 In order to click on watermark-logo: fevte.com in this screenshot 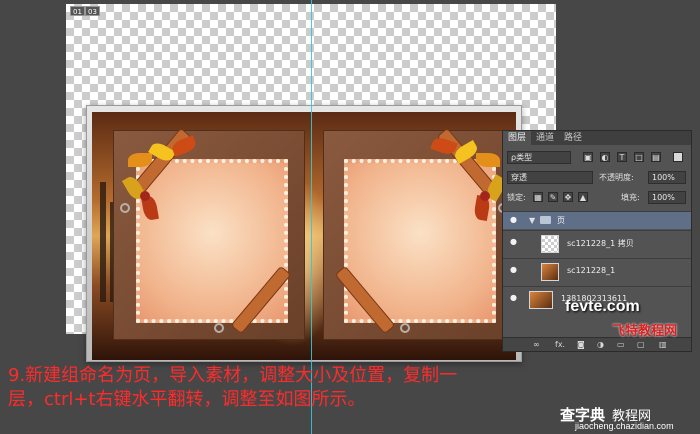, I will do `click(602, 306)`.